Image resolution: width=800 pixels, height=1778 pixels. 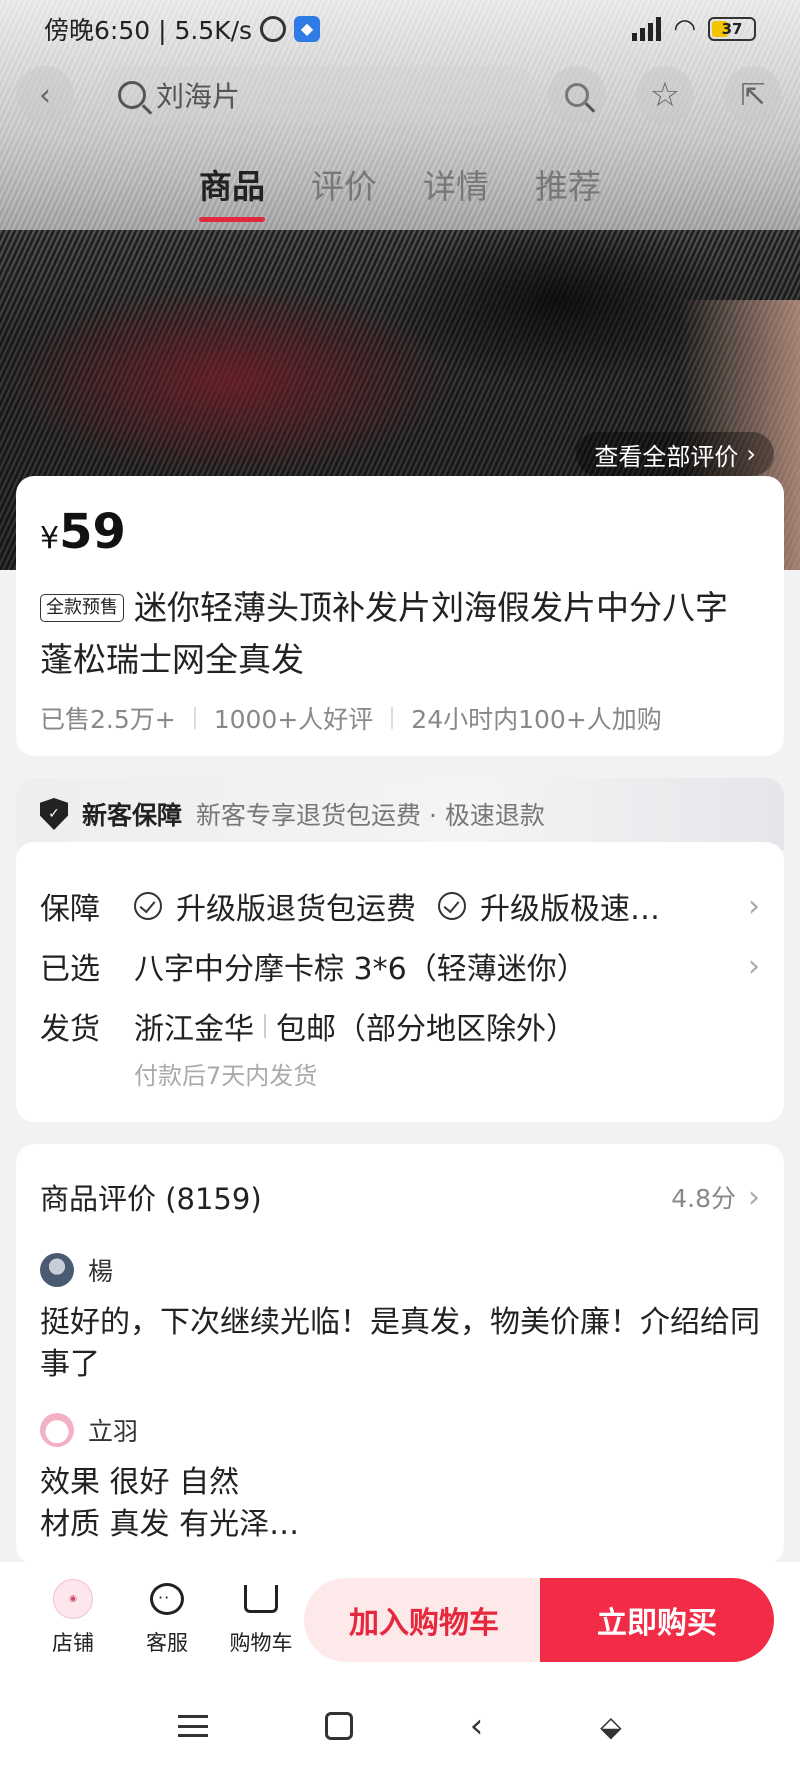 I want to click on star-icon: ☆, so click(x=665, y=95).